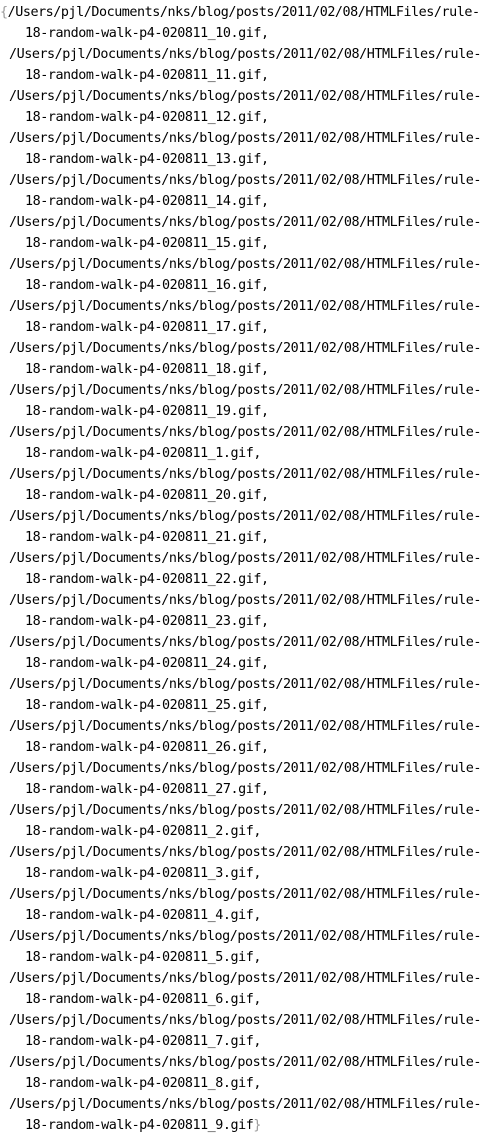  I want to click on path-line-2: 18-random-walk-p4-020811_10.gif,, so click(247, 33).